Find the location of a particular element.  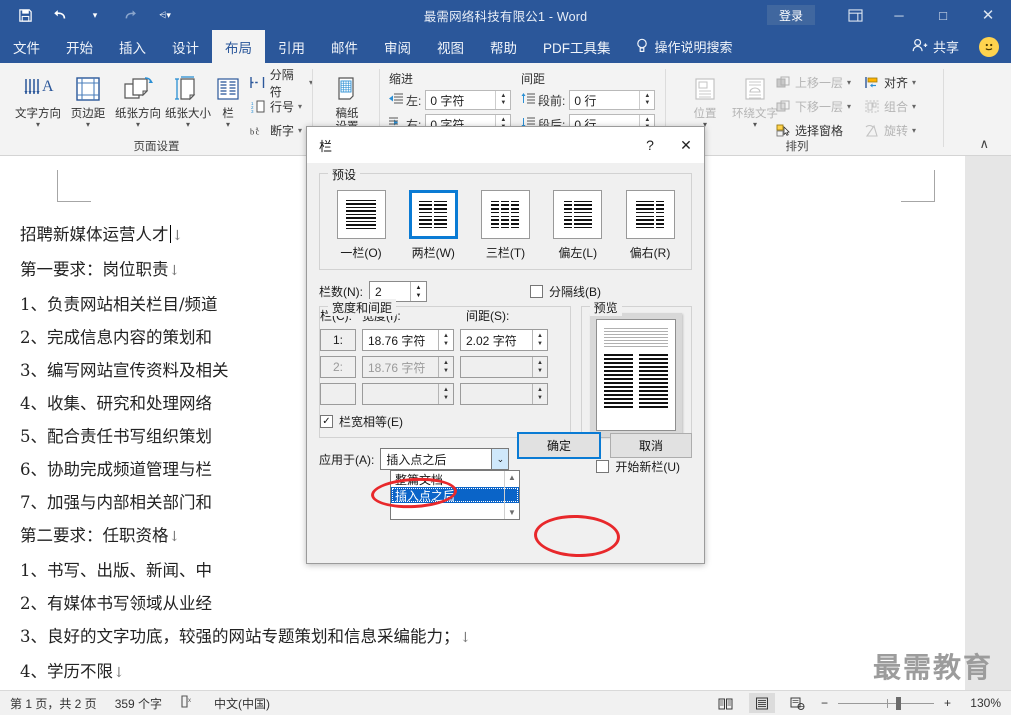

column-width-input: 18.76 字符 ▲ ▼ is located at coordinates (408, 340).